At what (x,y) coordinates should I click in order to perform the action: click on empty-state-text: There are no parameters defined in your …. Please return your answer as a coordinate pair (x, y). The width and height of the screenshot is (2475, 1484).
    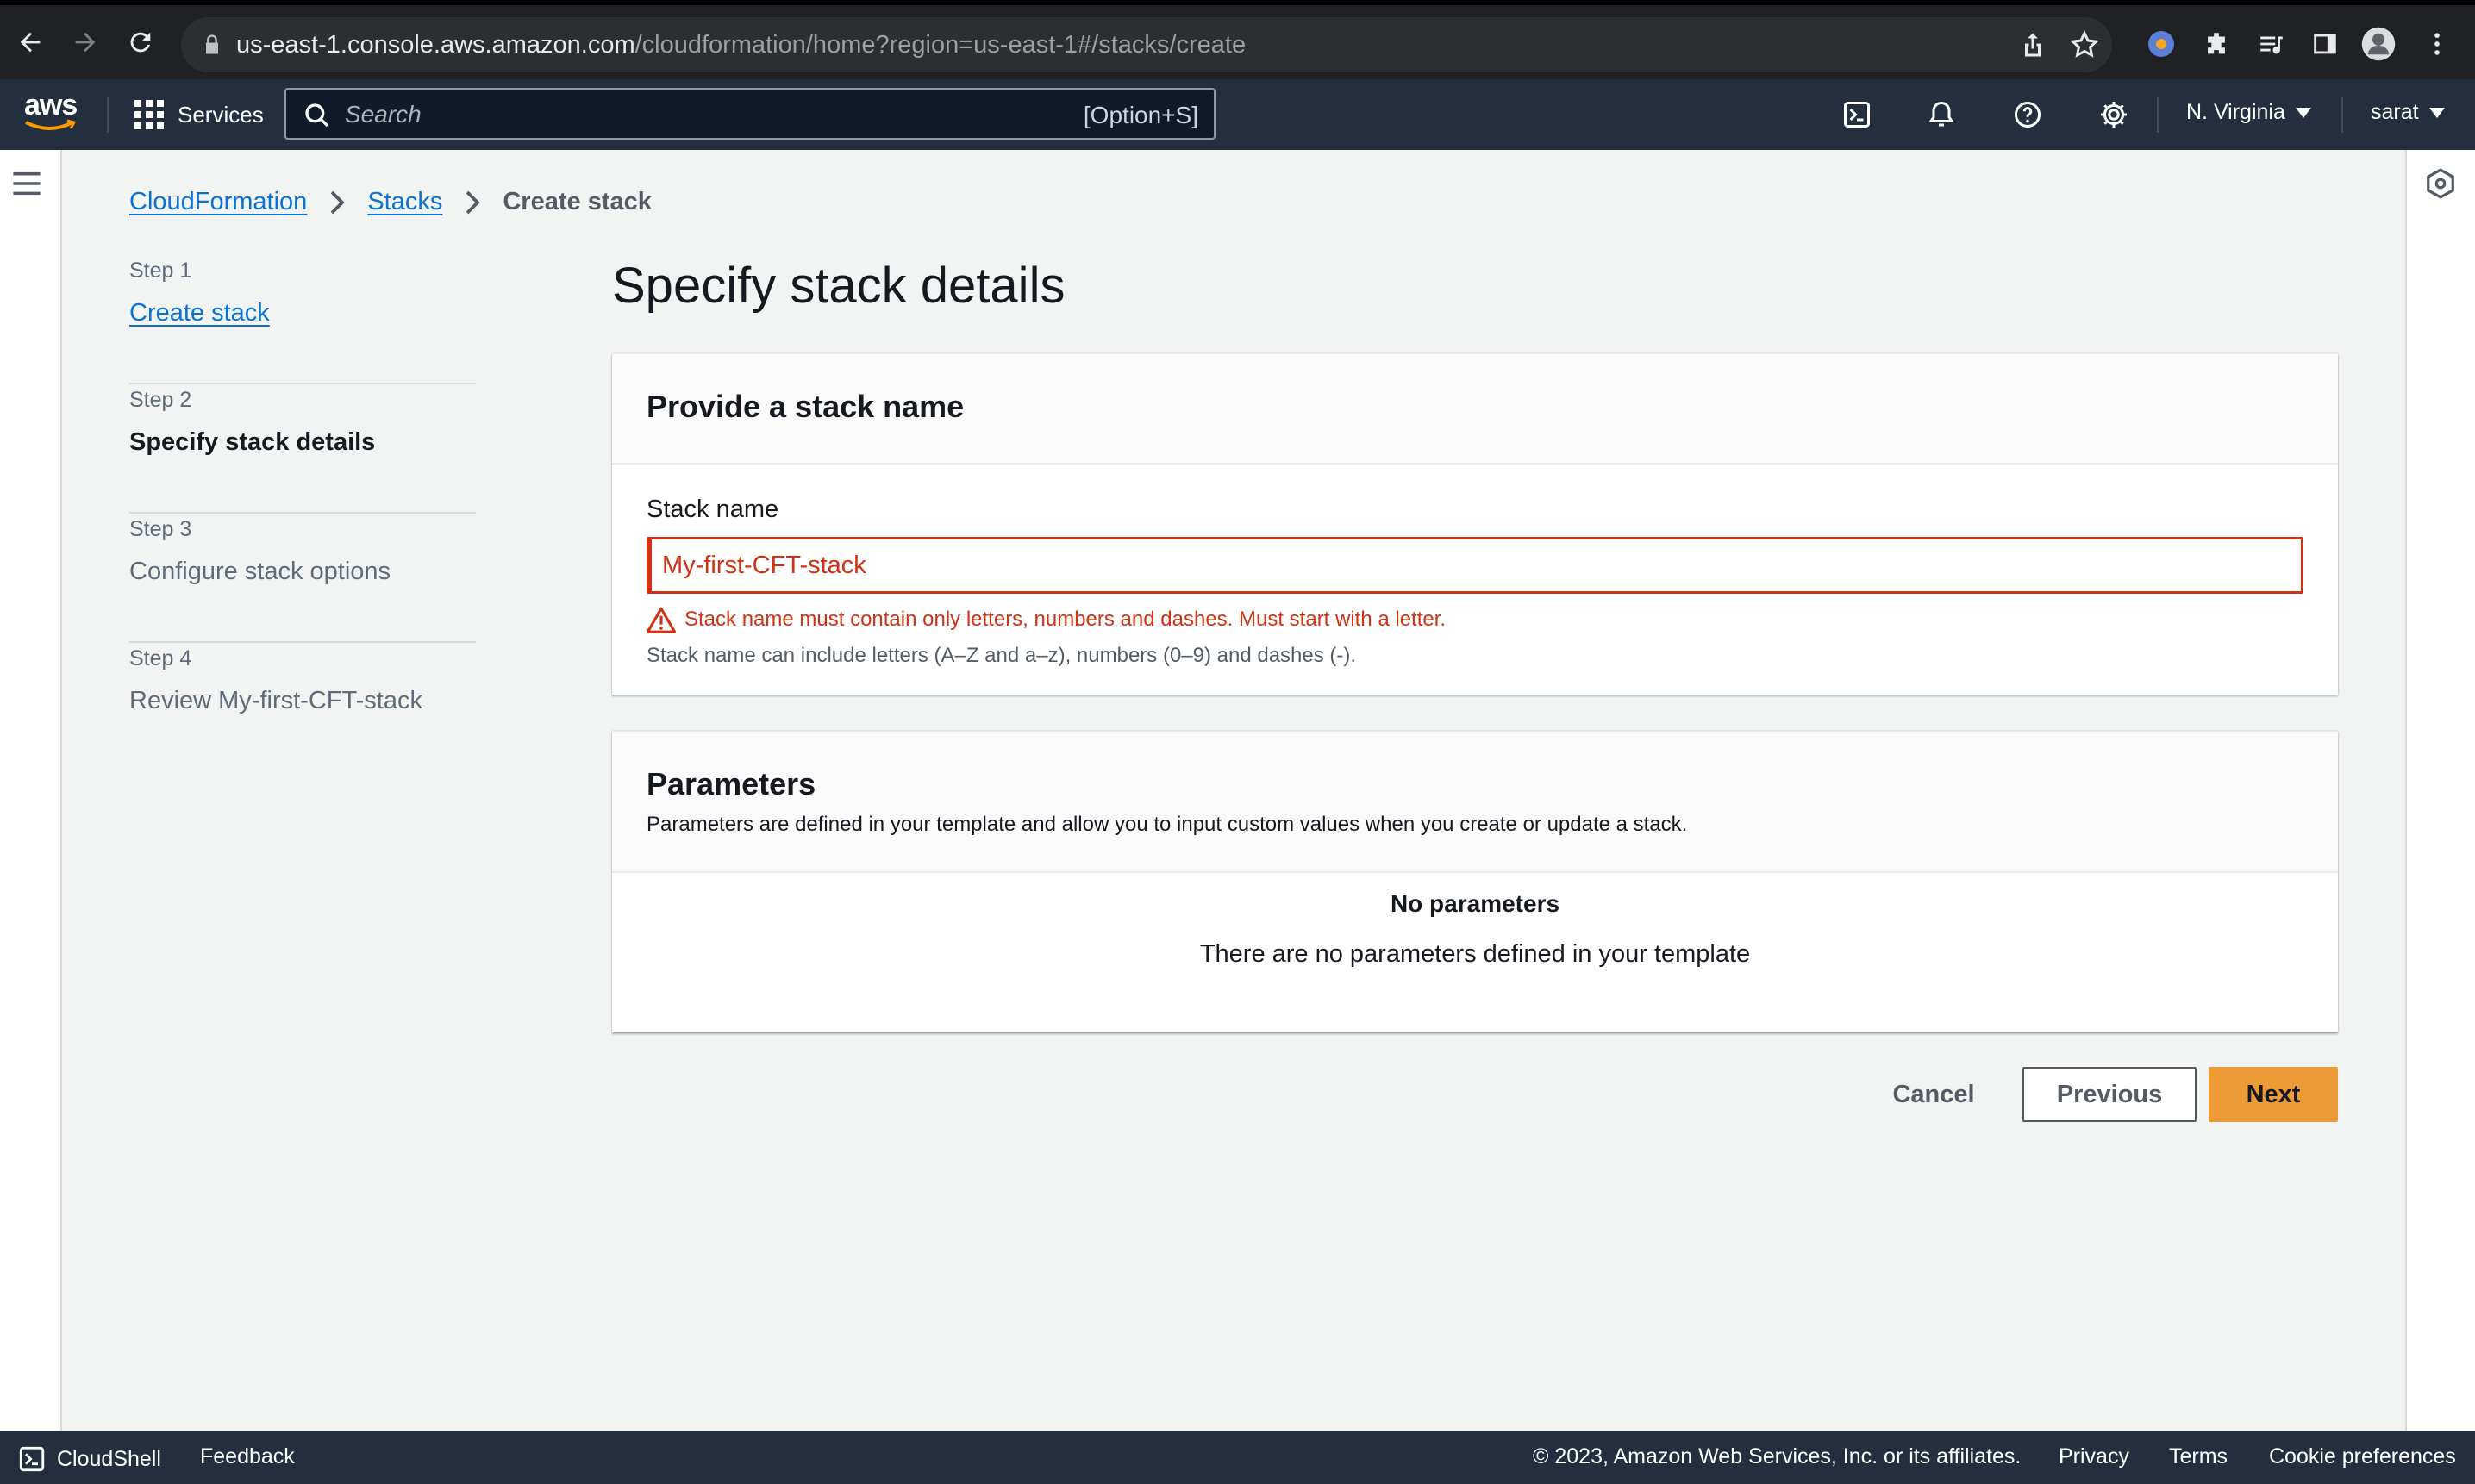
    Looking at the image, I should click on (1475, 954).